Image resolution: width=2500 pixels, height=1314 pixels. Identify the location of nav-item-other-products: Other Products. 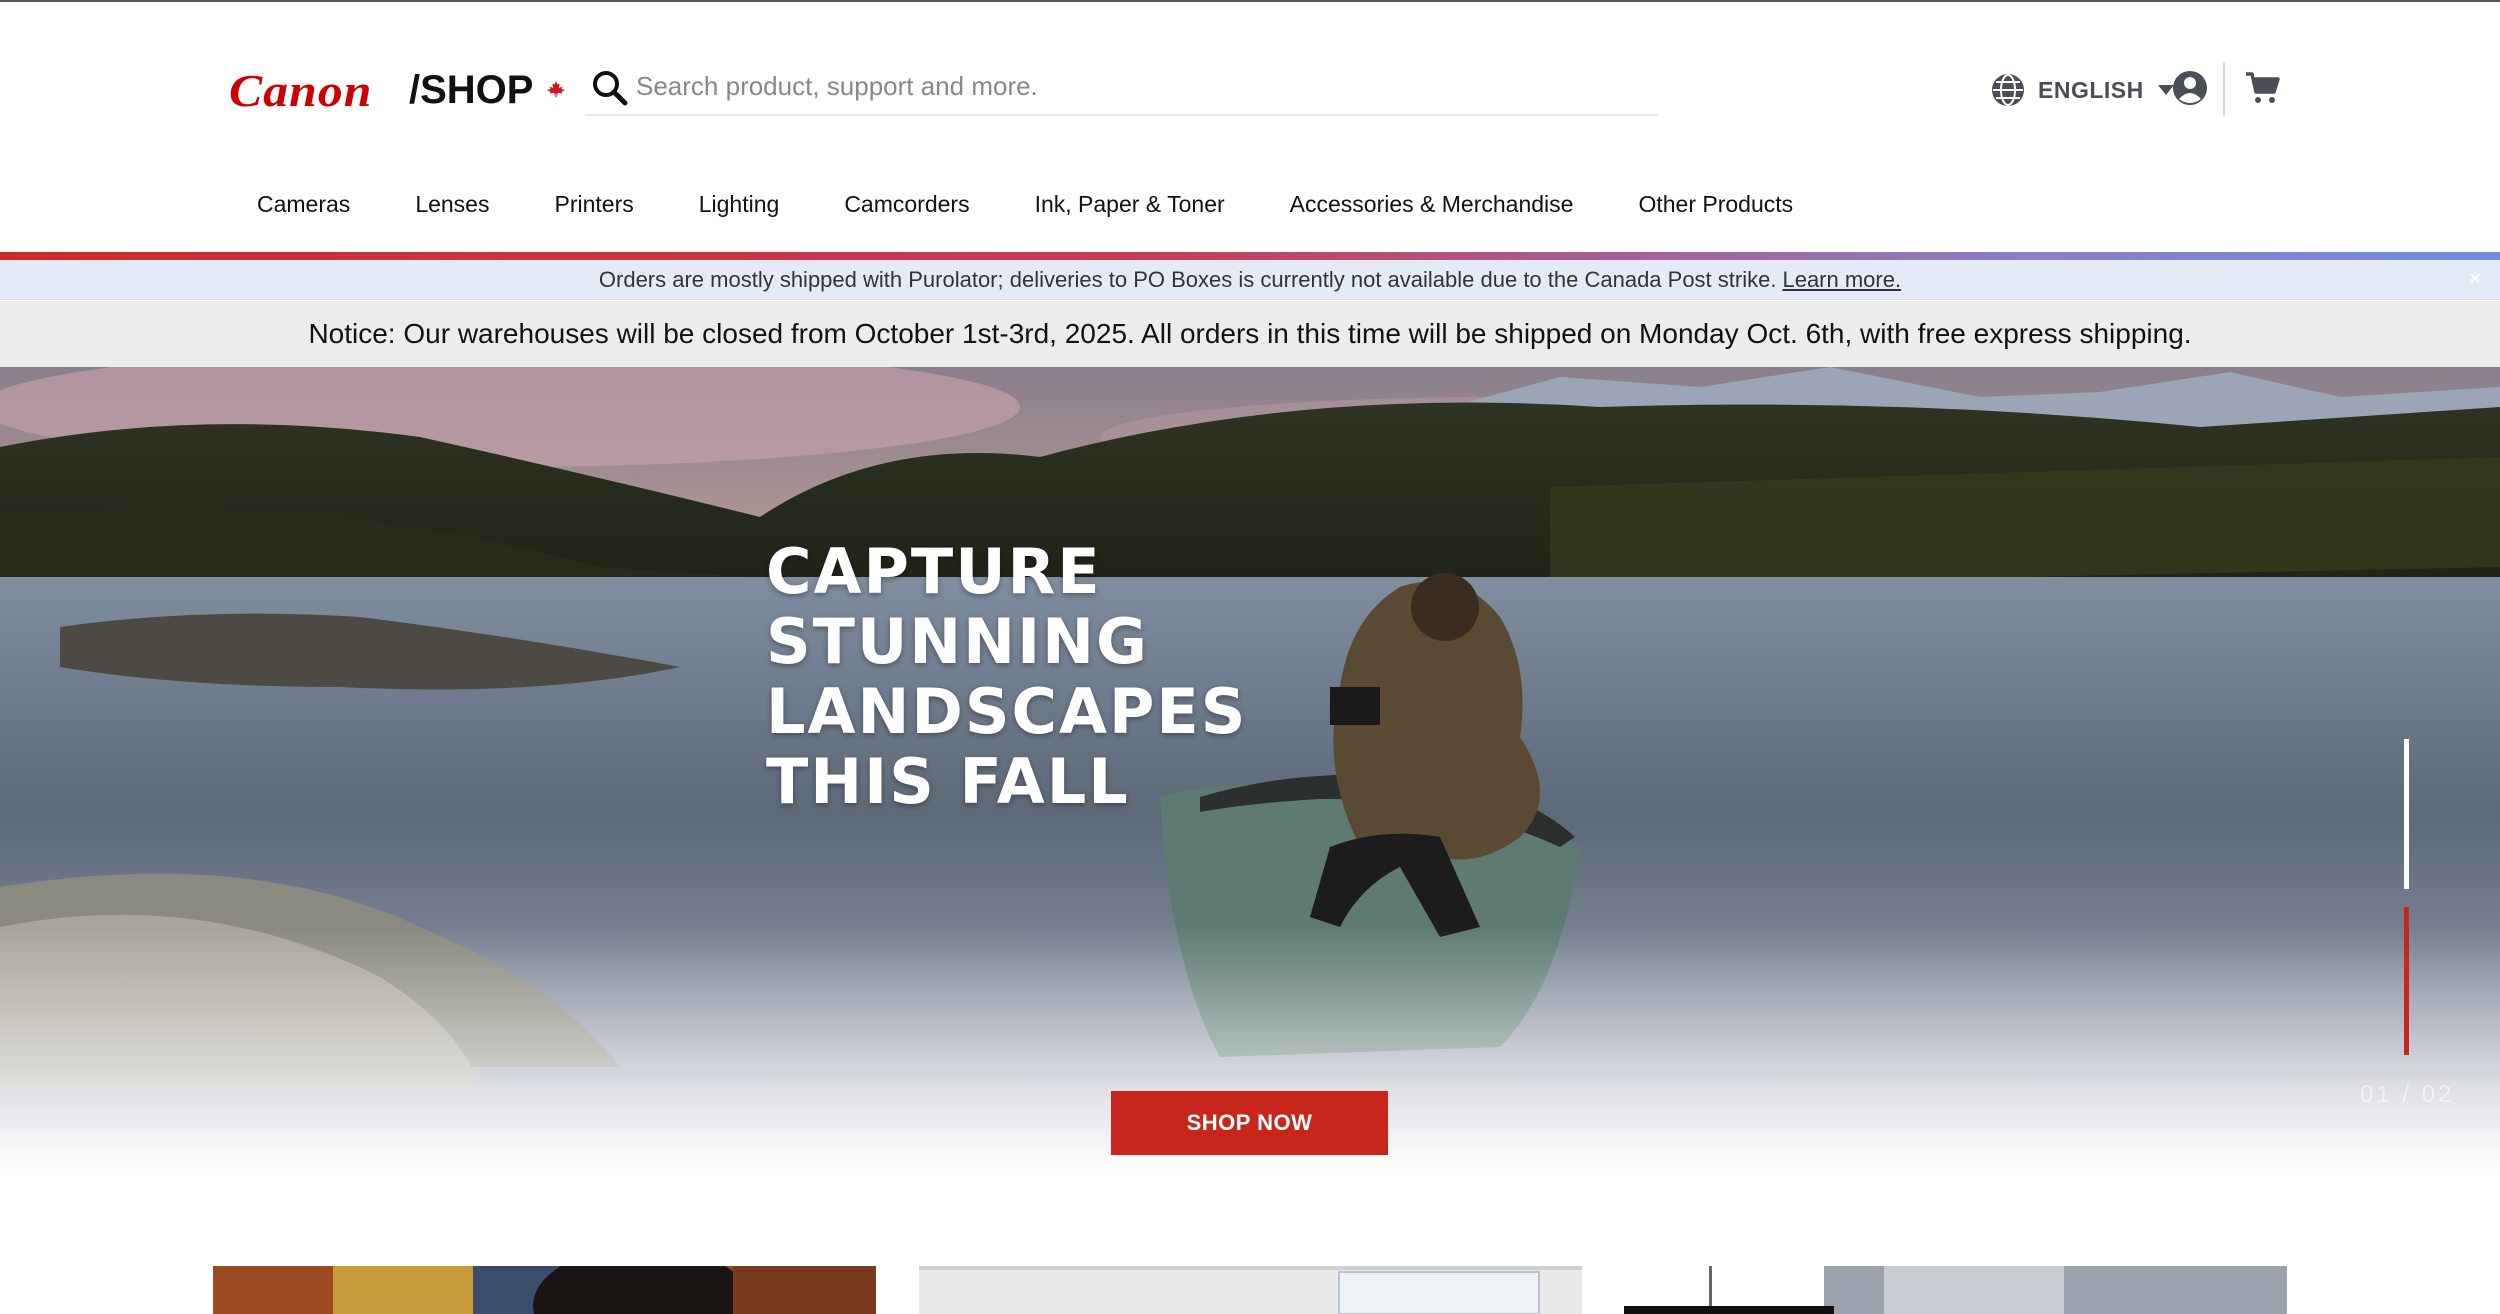
(1715, 204).